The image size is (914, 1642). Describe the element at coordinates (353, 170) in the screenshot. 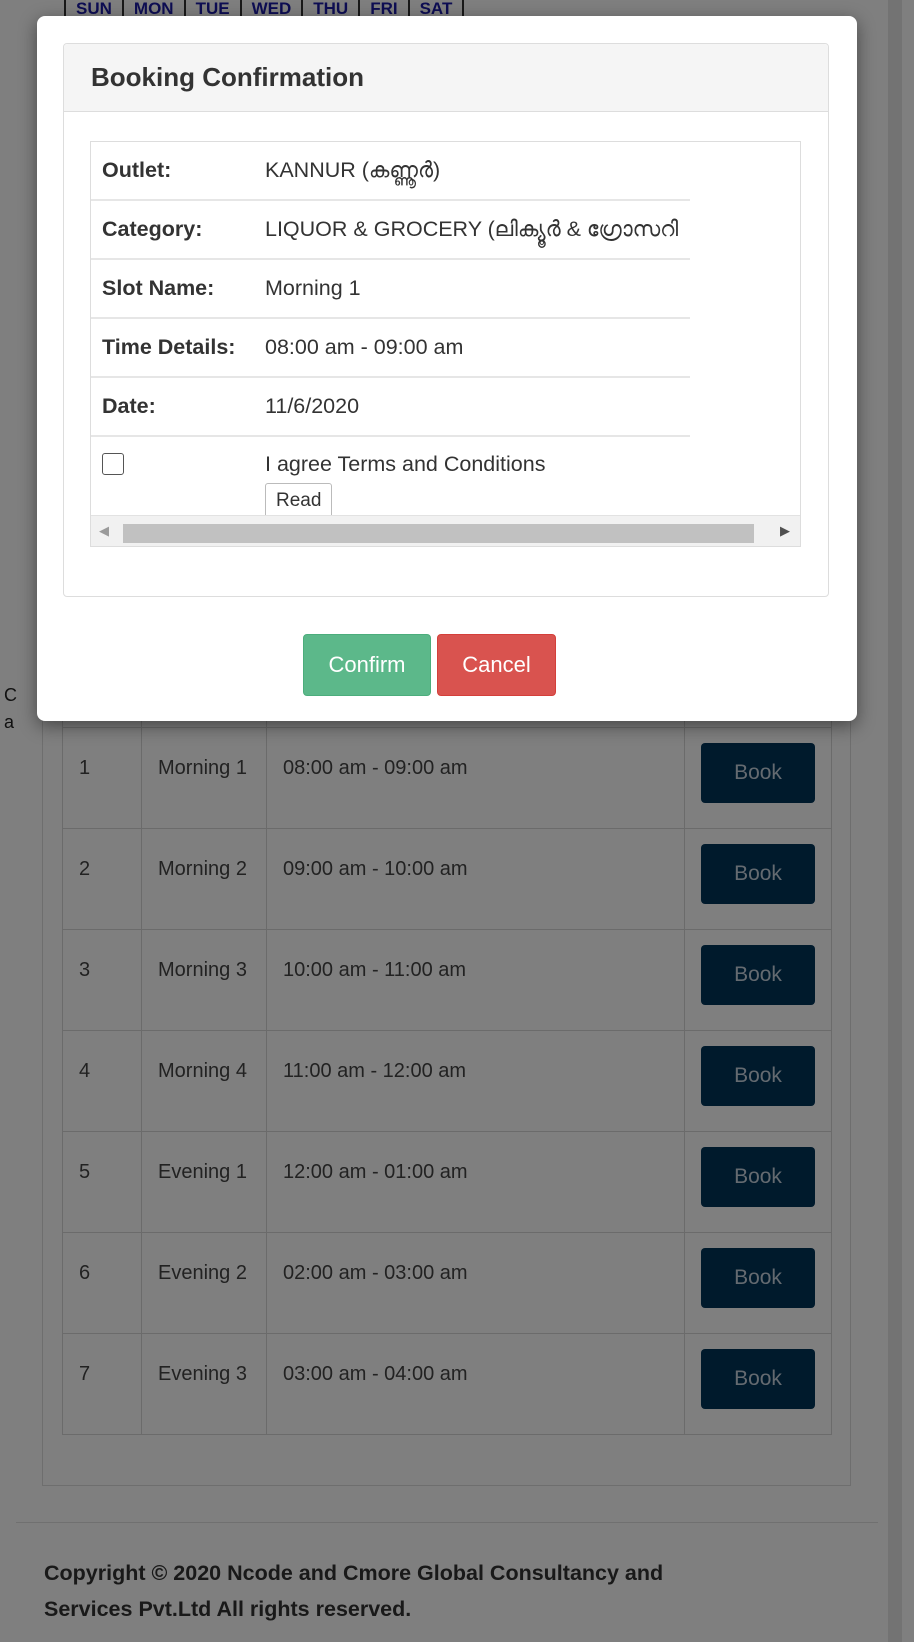

I see `detail-value: KANNUR (കണ്ണൂർ)` at that location.